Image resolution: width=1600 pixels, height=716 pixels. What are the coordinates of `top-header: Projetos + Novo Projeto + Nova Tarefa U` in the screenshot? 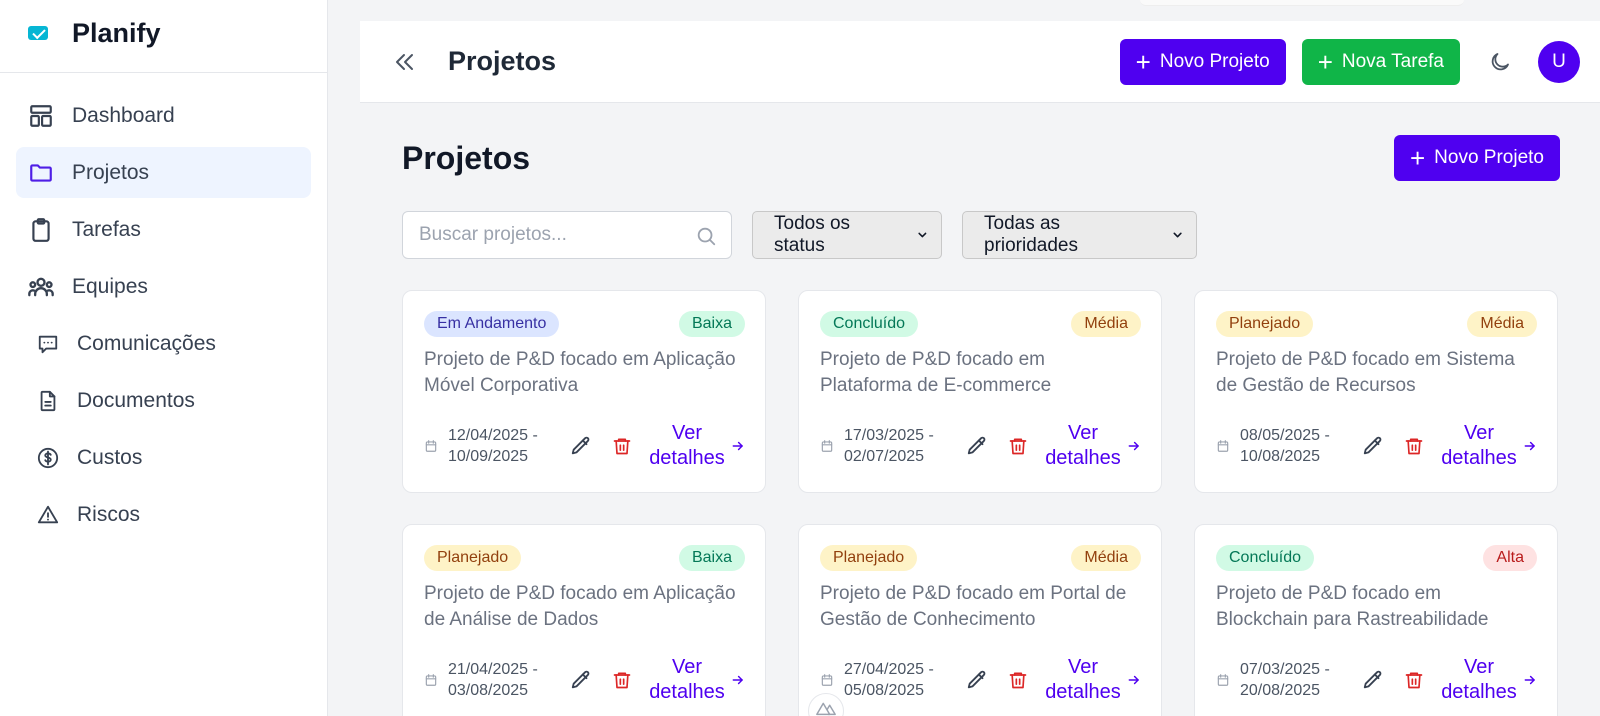 It's located at (980, 62).